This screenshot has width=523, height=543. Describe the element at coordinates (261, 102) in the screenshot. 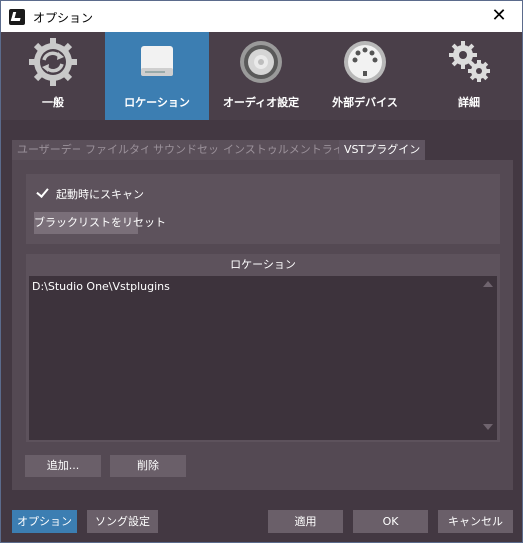

I see `category-label: オーディオ設定` at that location.